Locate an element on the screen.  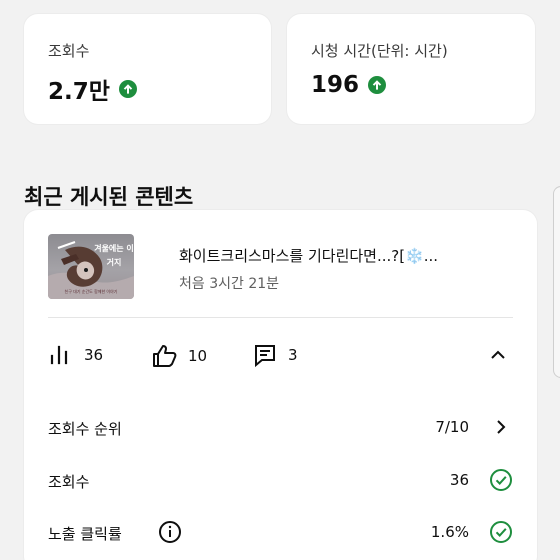
views-detail-label: 조회수 is located at coordinates (69, 482).